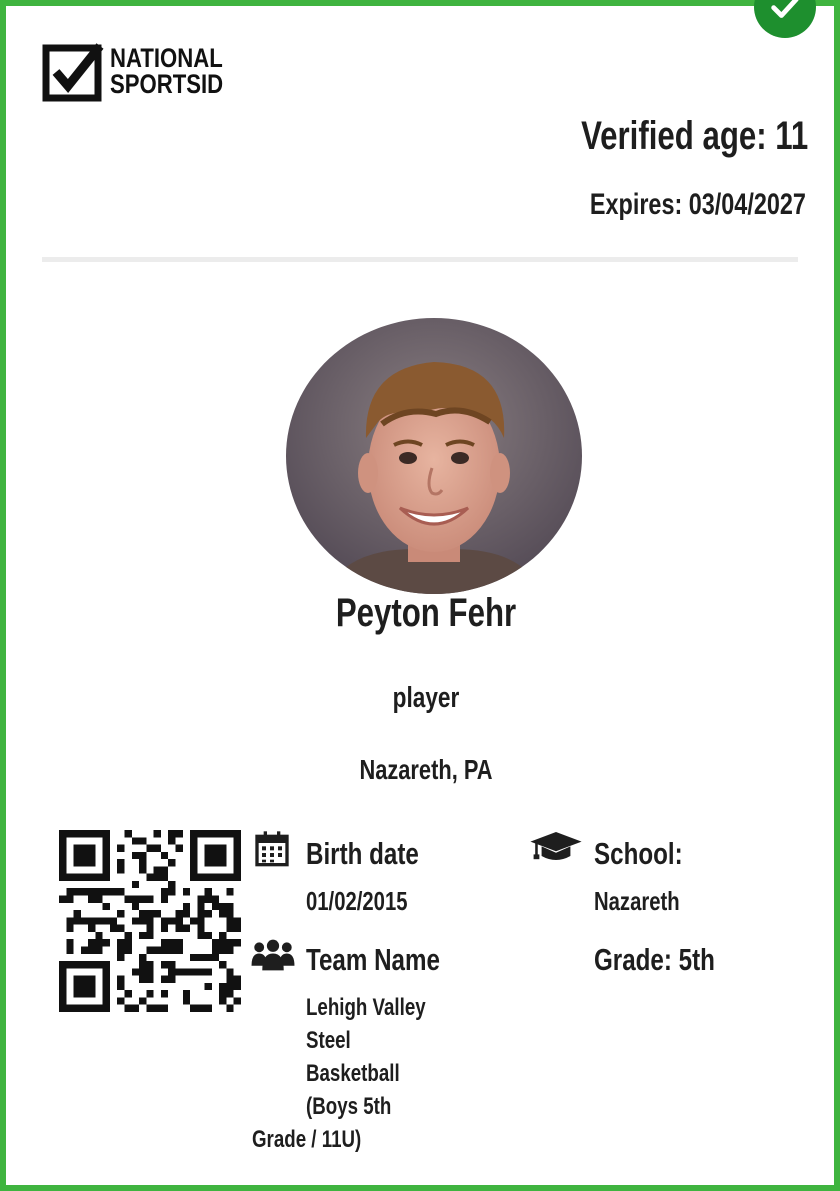 This screenshot has height=1191, width=840. What do you see at coordinates (694, 136) in the screenshot?
I see `verified-age: Verified age: 11` at bounding box center [694, 136].